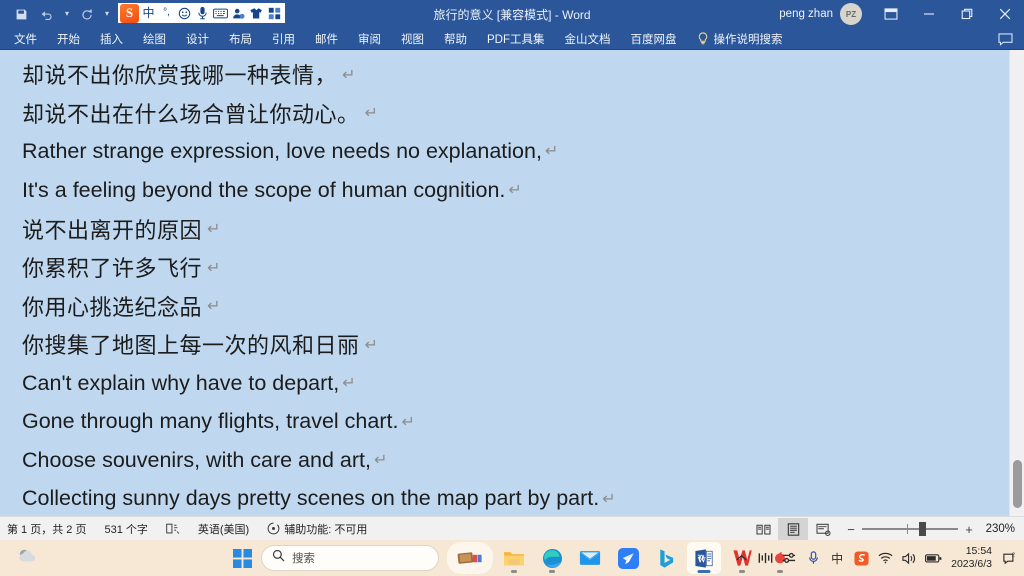 The height and width of the screenshot is (576, 1024). What do you see at coordinates (969, 529) in the screenshot?
I see `zoom-in-button: +` at bounding box center [969, 529].